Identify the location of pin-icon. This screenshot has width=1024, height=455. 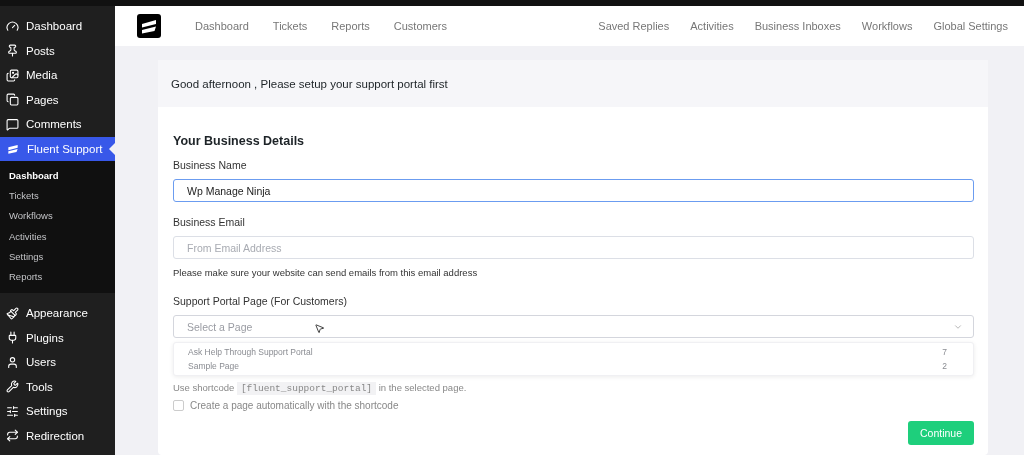
(12, 51).